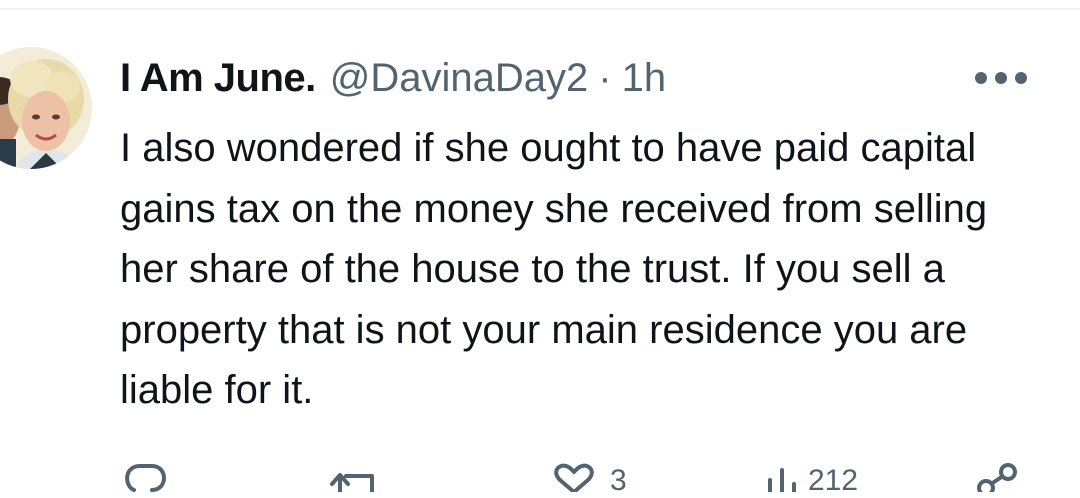 The height and width of the screenshot is (498, 1080). I want to click on like-count: 3, so click(618, 480).